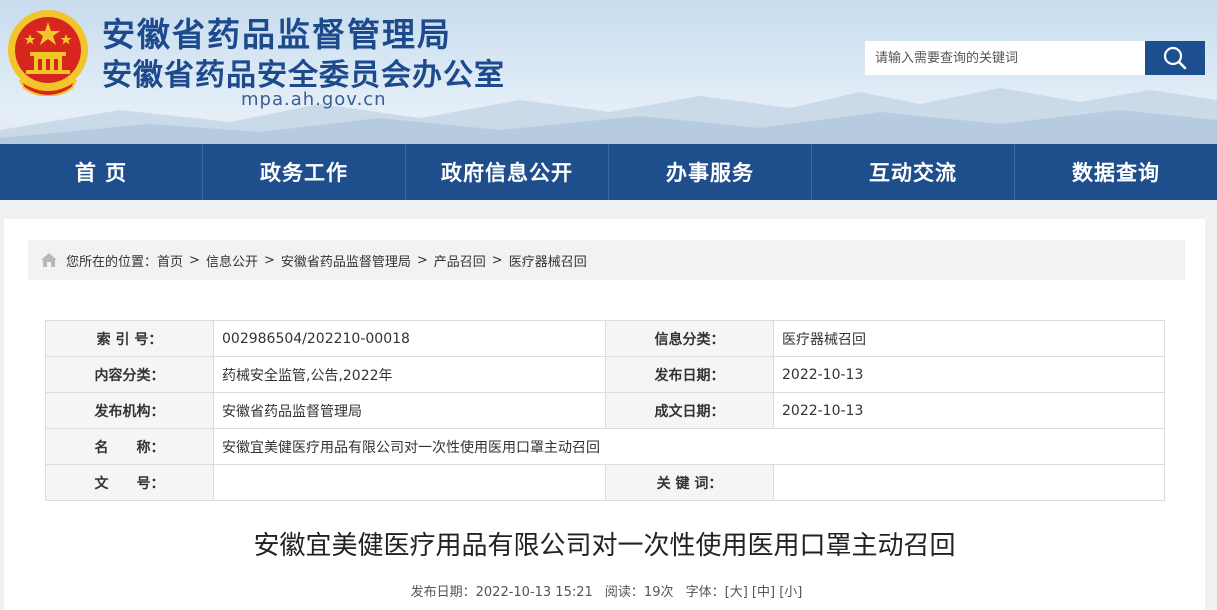  Describe the element at coordinates (129, 374) in the screenshot. I see `content-category-label: 内容分类：` at that location.